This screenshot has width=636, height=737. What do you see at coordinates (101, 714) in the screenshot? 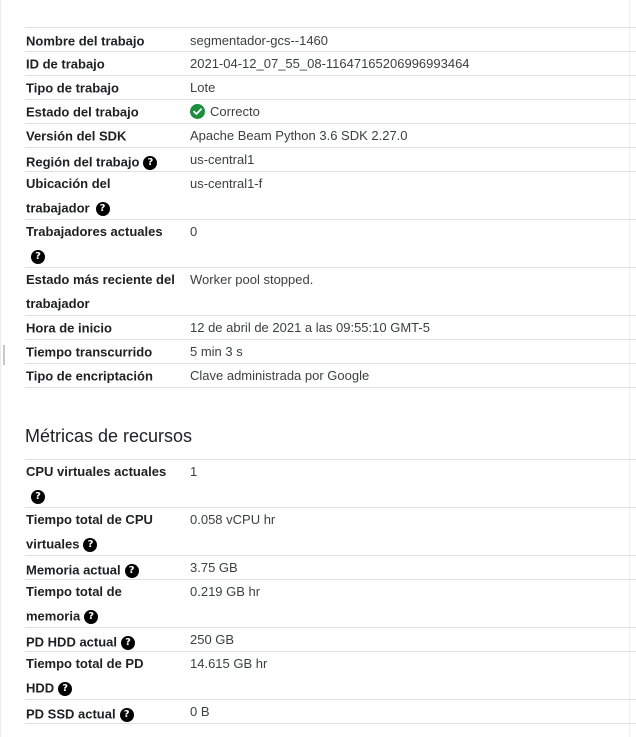
I see `row-label: PD SSD actual?` at bounding box center [101, 714].